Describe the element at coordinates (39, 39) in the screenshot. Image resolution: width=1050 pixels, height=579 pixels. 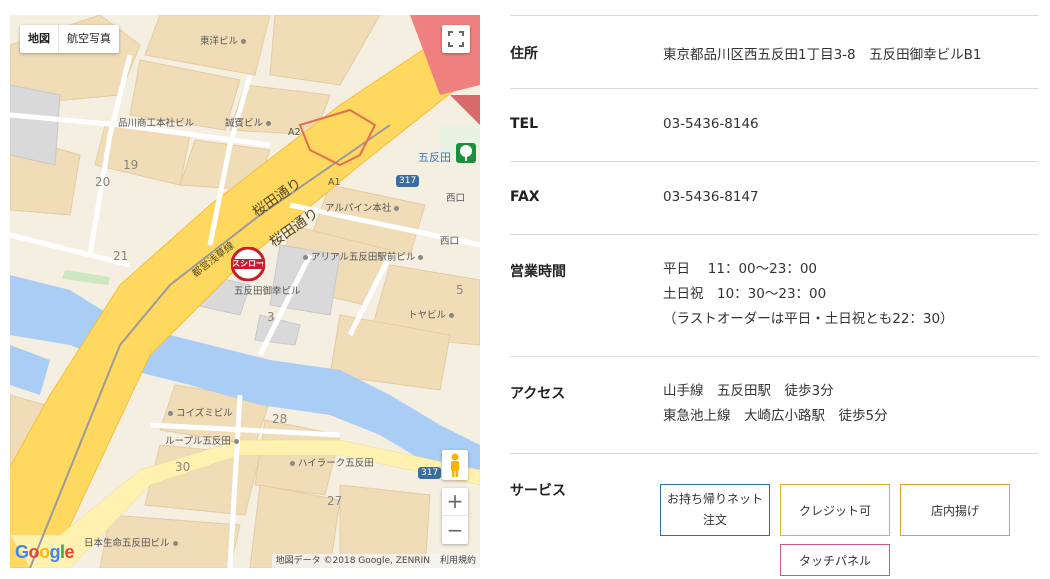
I see `map-type-map-button: 地図` at that location.